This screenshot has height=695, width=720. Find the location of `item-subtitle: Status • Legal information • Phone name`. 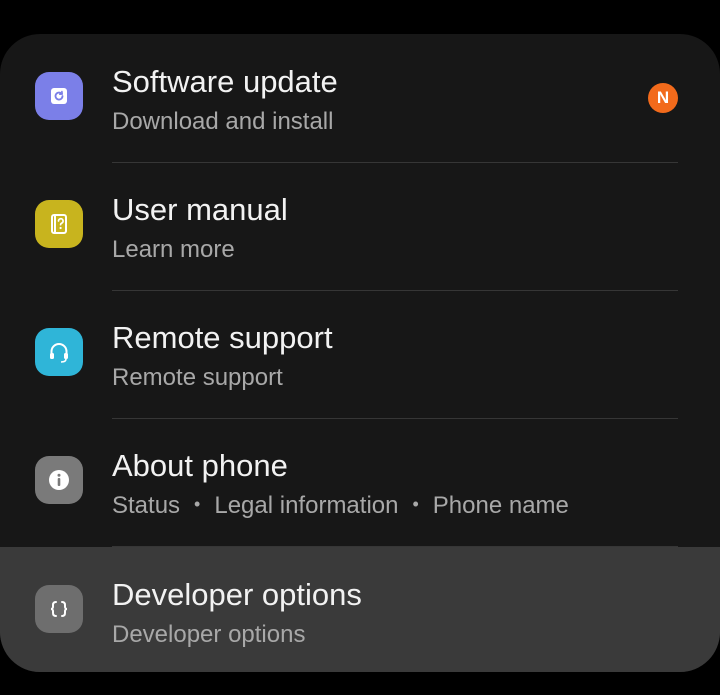

item-subtitle: Status • Legal information • Phone name is located at coordinates (340, 506).